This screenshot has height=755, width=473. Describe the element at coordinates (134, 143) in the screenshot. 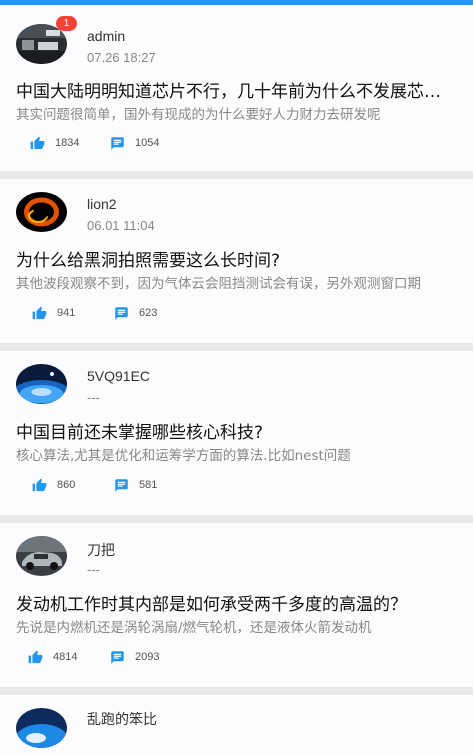

I see `comment-count: 1054` at that location.